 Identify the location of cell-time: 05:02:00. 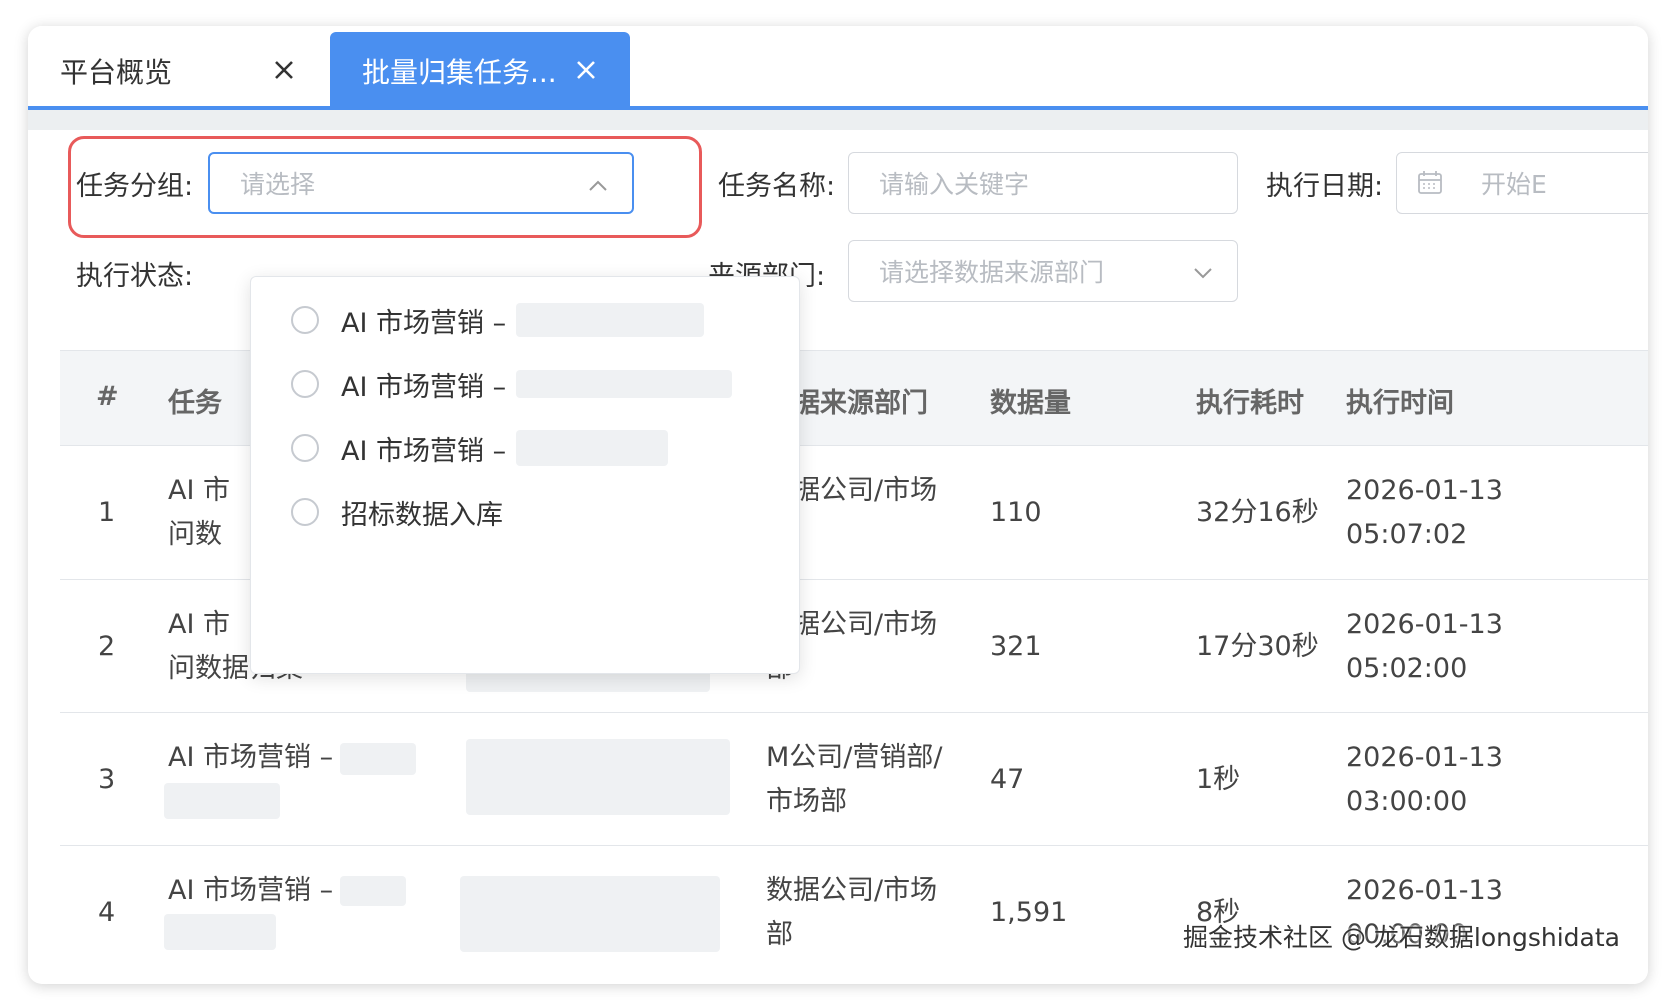
(1407, 668).